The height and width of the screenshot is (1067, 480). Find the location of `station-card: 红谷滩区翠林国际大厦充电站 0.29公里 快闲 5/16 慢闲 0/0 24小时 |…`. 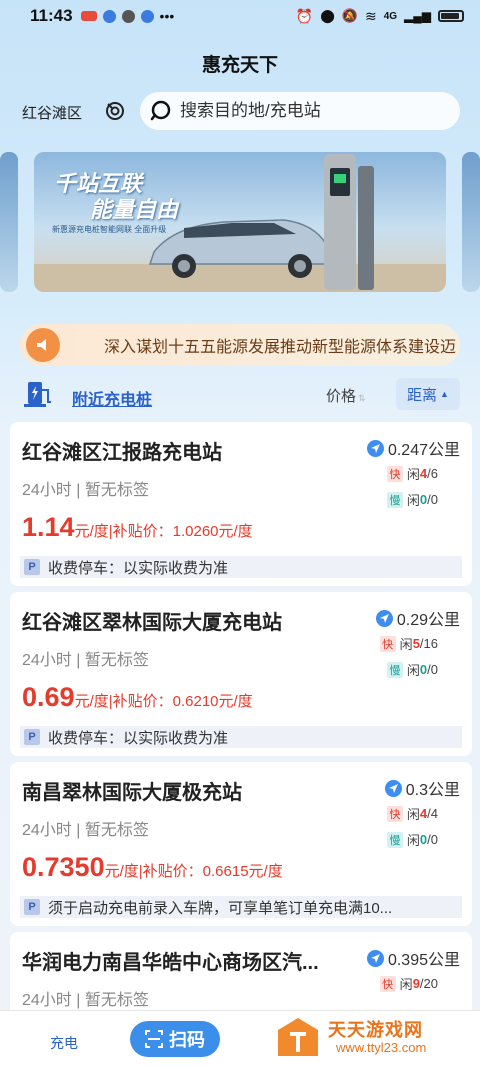

station-card: 红谷滩区翠林国际大厦充电站 0.29公里 快闲 5/16 慢闲 0/0 24小时 |… is located at coordinates (241, 674).